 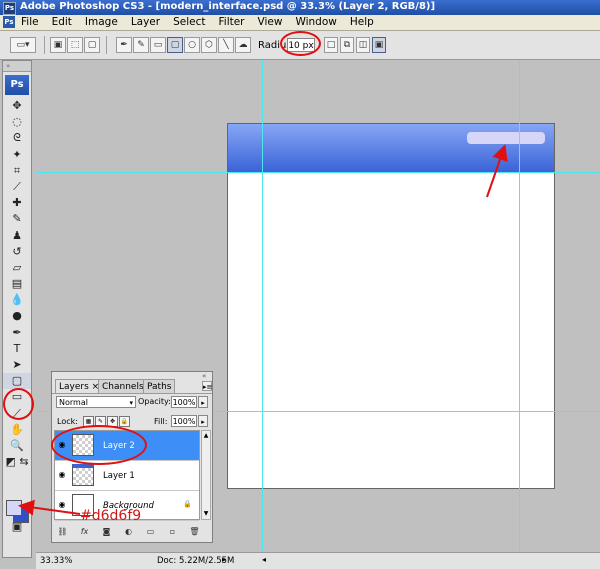 I want to click on lock-all-icon: 🔒, so click(x=124, y=421).